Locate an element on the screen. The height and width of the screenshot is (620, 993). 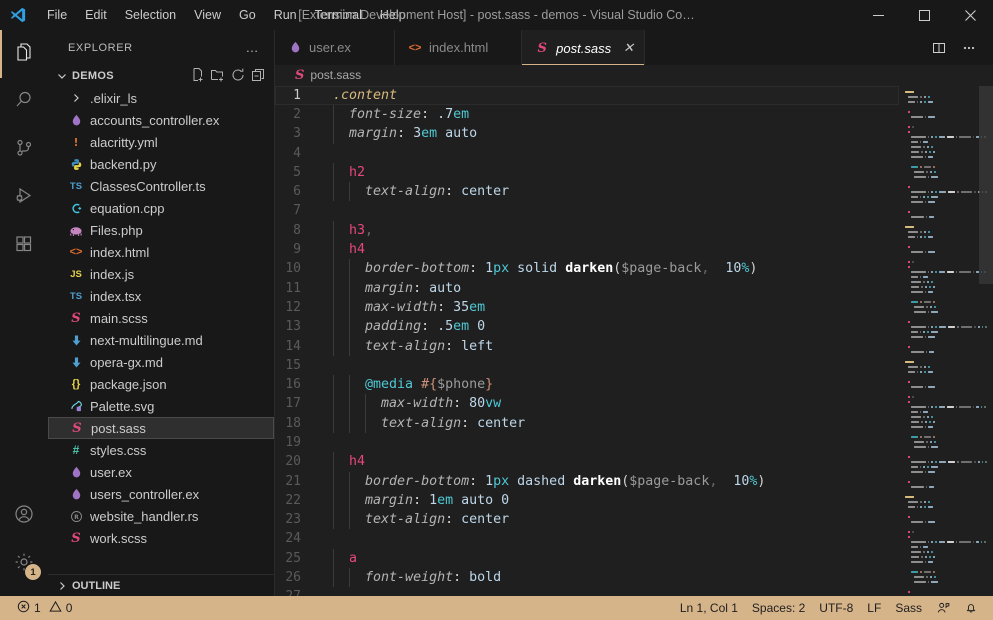
eol-status: LF is located at coordinates (874, 608).